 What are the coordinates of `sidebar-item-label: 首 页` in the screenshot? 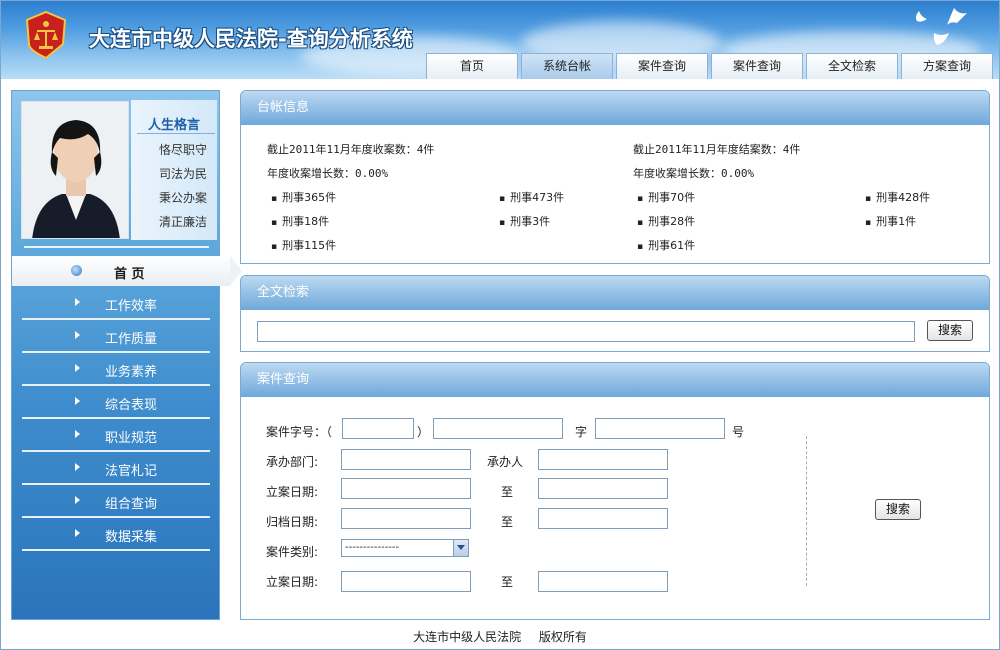 It's located at (129, 274).